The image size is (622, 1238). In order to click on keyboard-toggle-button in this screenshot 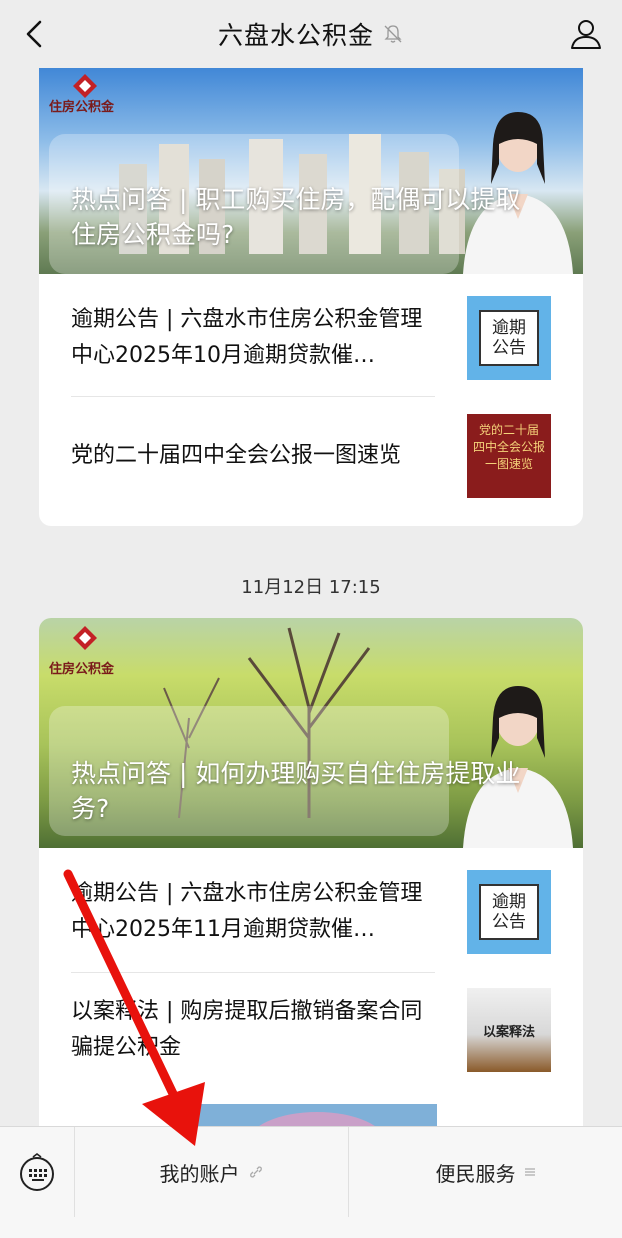, I will do `click(37, 1172)`.